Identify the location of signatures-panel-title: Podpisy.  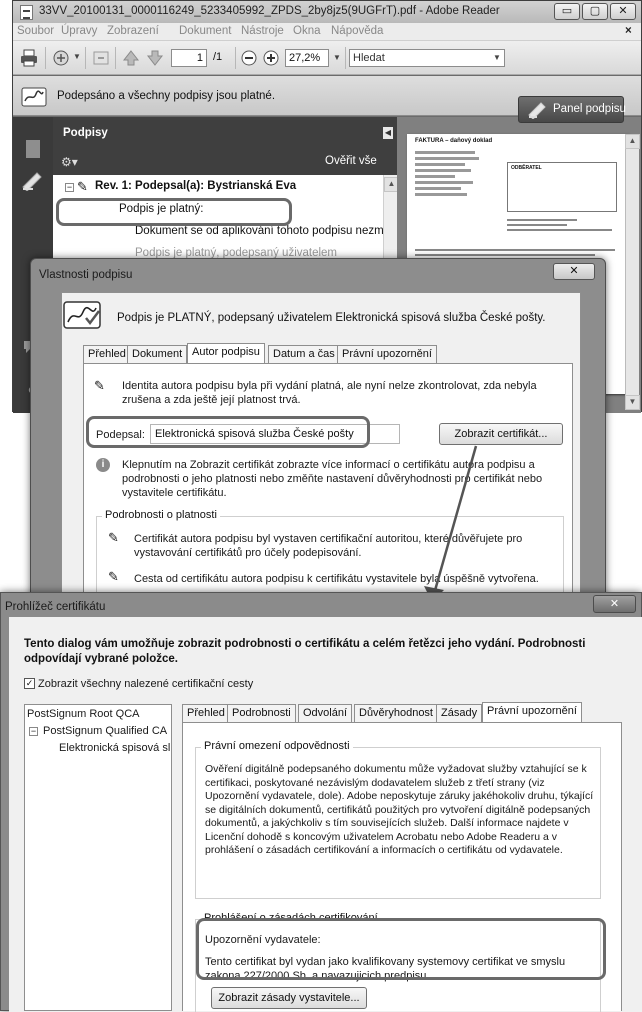
(85, 133).